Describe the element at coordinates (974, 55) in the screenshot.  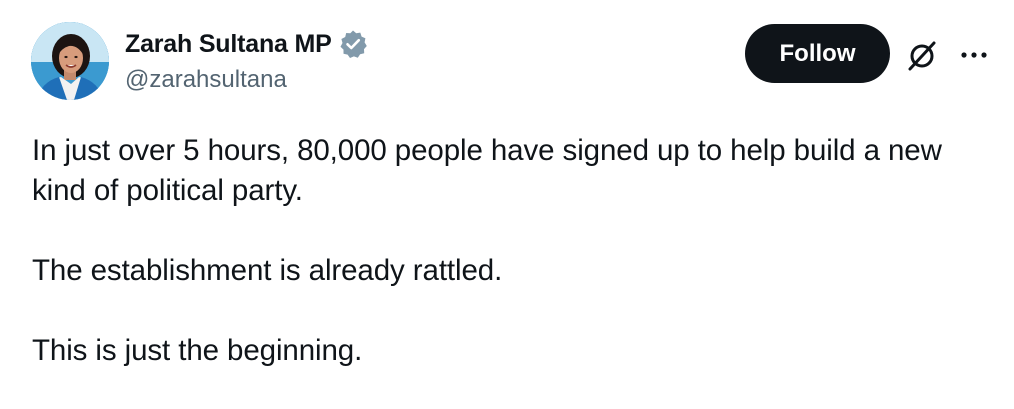
I see `more-options-icon` at that location.